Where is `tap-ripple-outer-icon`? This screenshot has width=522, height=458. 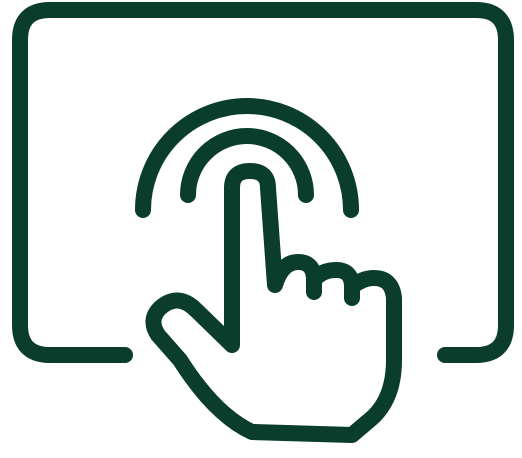
tap-ripple-outer-icon is located at coordinates (247, 158).